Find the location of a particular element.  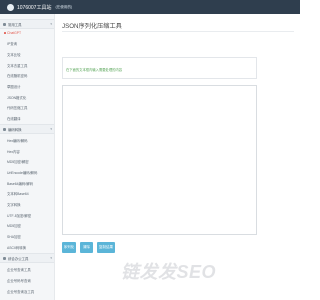

sidebar-item-translate: 在线翻译 is located at coordinates (29, 118).